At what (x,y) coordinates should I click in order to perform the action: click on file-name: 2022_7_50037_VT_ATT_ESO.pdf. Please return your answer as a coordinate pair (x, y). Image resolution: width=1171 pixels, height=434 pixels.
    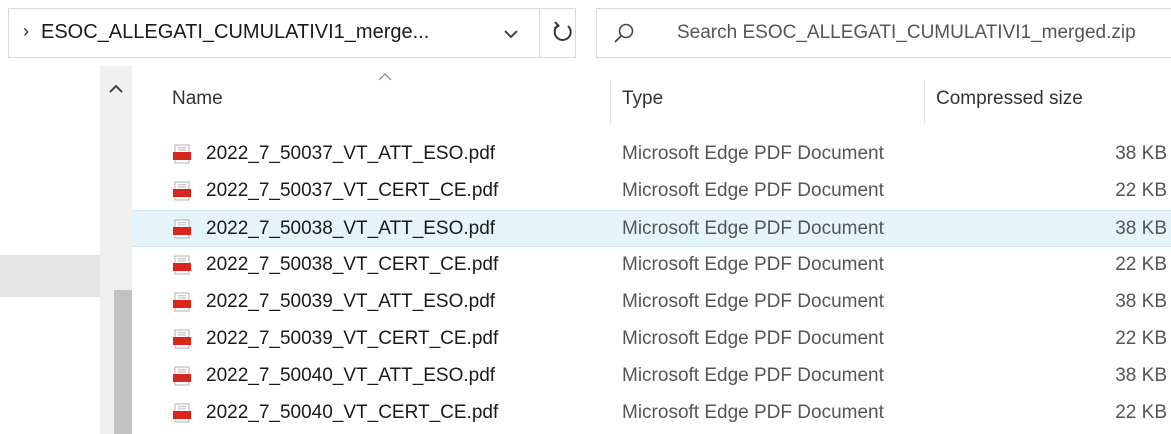
    Looking at the image, I should click on (350, 154).